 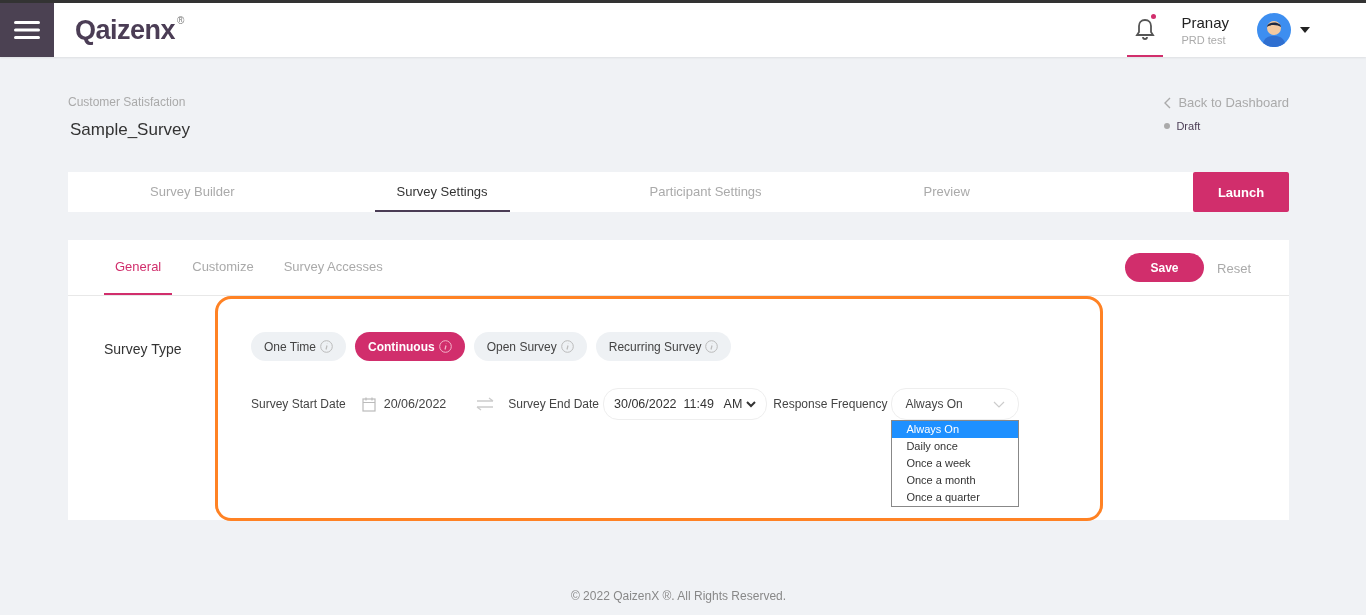 I want to click on dropdown-option: Always On, so click(x=955, y=429).